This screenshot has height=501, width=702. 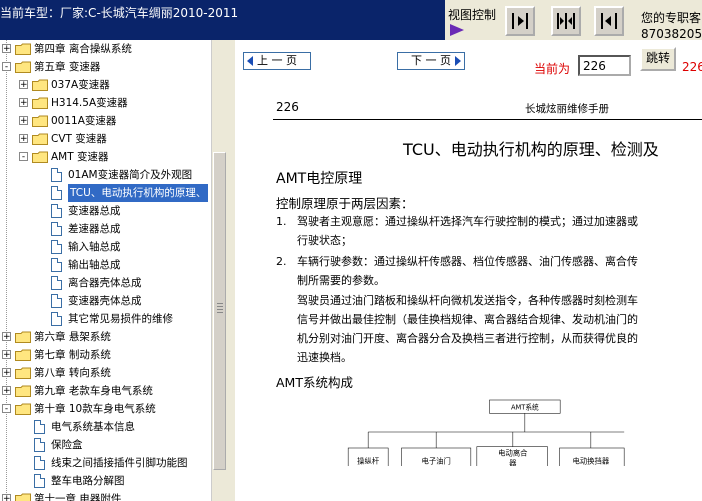 What do you see at coordinates (94, 265) in the screenshot?
I see `tree-item-label: 输出轴总成` at bounding box center [94, 265].